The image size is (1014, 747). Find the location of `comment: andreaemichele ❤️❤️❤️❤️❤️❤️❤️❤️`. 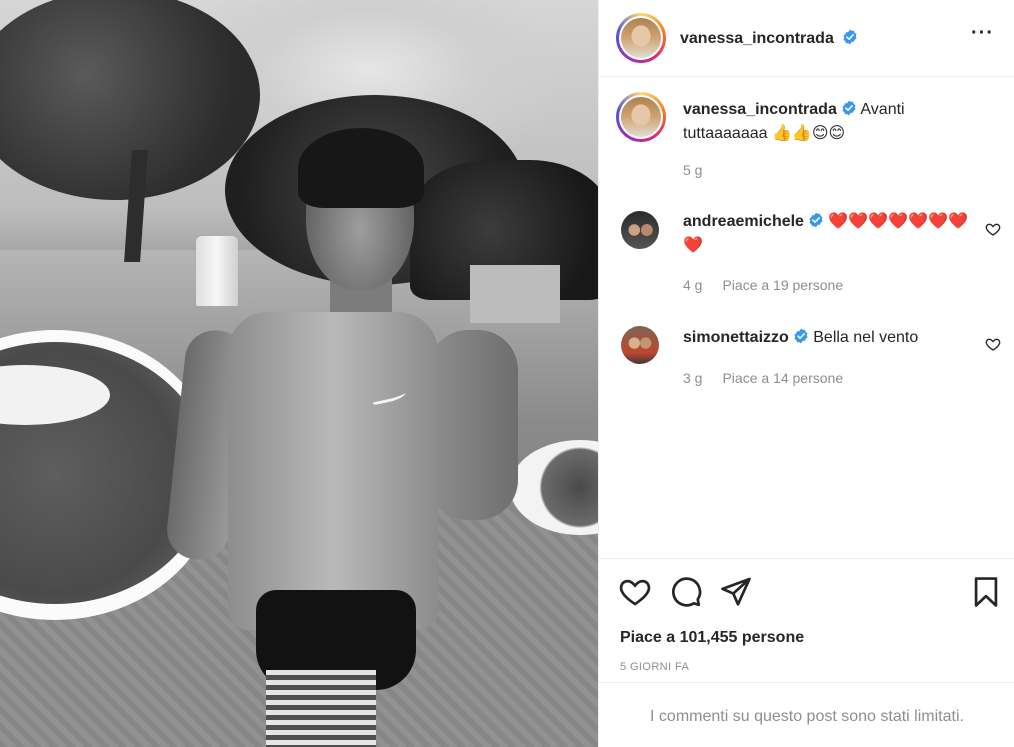

comment: andreaemichele ❤️❤️❤️❤️❤️❤️❤️❤️ is located at coordinates (828, 234).